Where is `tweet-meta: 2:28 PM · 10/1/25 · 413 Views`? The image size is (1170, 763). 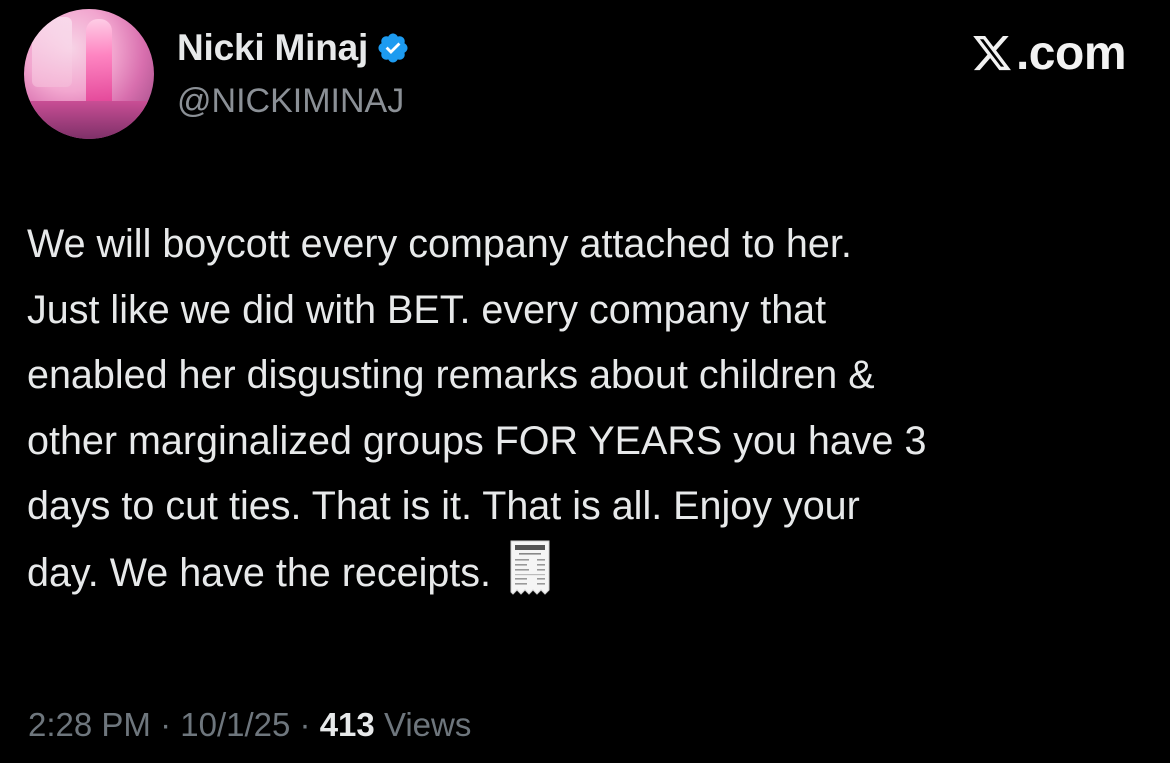 tweet-meta: 2:28 PM · 10/1/25 · 413 Views is located at coordinates (249, 725).